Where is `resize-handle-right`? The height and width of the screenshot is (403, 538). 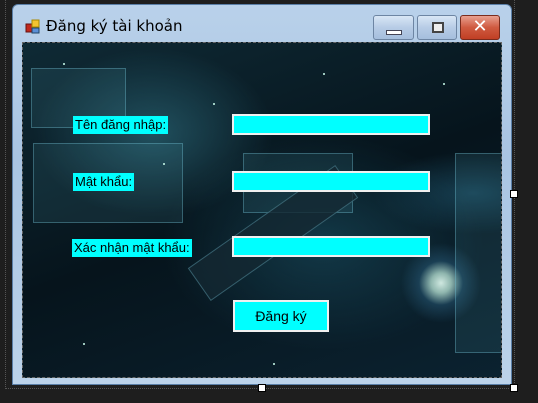
resize-handle-right is located at coordinates (514, 194).